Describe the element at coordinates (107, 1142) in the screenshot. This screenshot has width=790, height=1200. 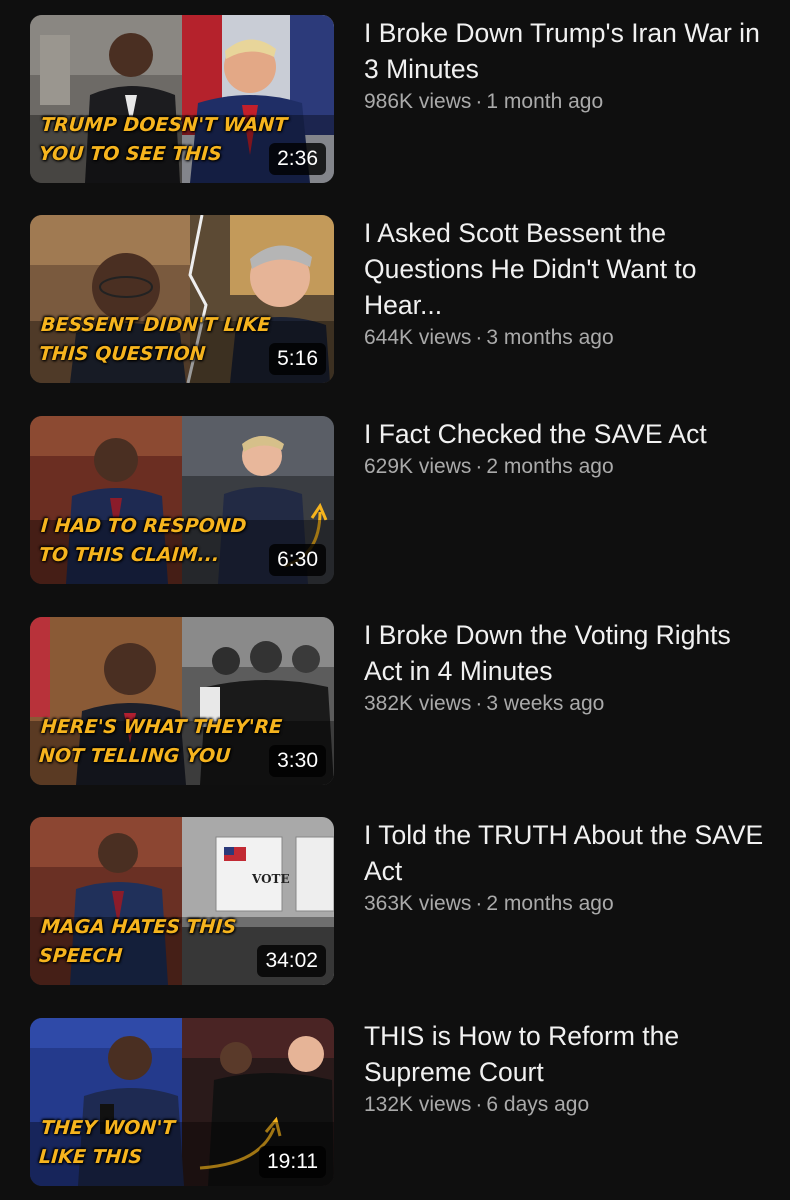
I see `thumbnail-caption: THEY WON'T LIKE THIS` at that location.